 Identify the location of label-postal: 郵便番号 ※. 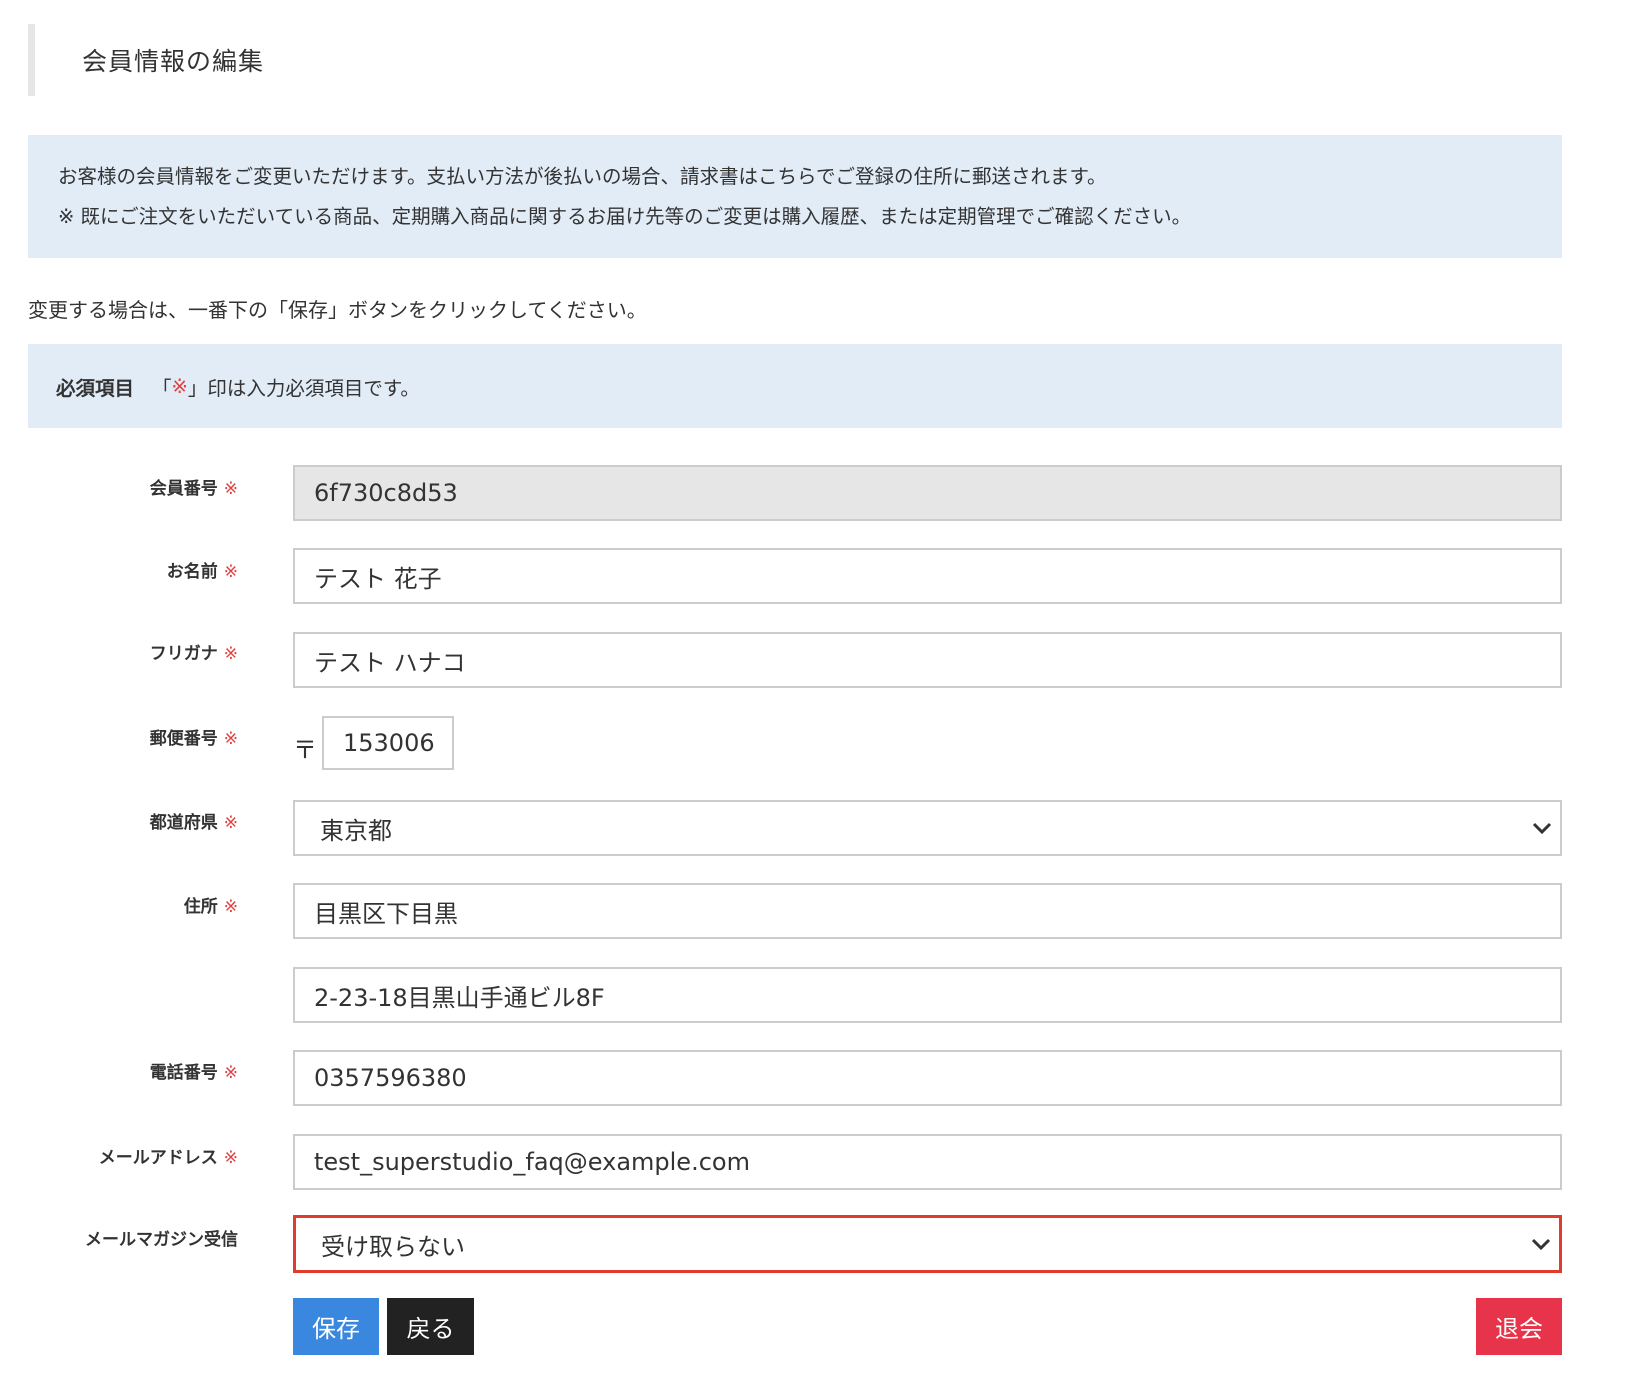
(193, 739).